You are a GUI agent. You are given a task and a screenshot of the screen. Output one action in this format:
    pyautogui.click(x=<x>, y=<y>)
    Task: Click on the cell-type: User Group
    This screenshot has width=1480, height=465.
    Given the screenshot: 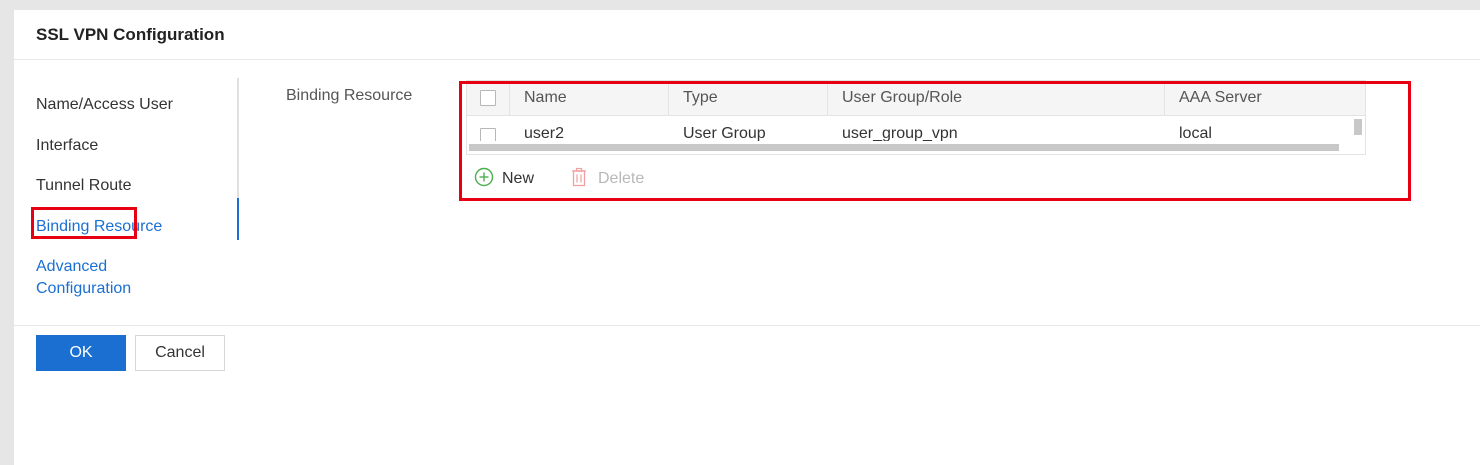 What is the action you would take?
    pyautogui.click(x=724, y=133)
    